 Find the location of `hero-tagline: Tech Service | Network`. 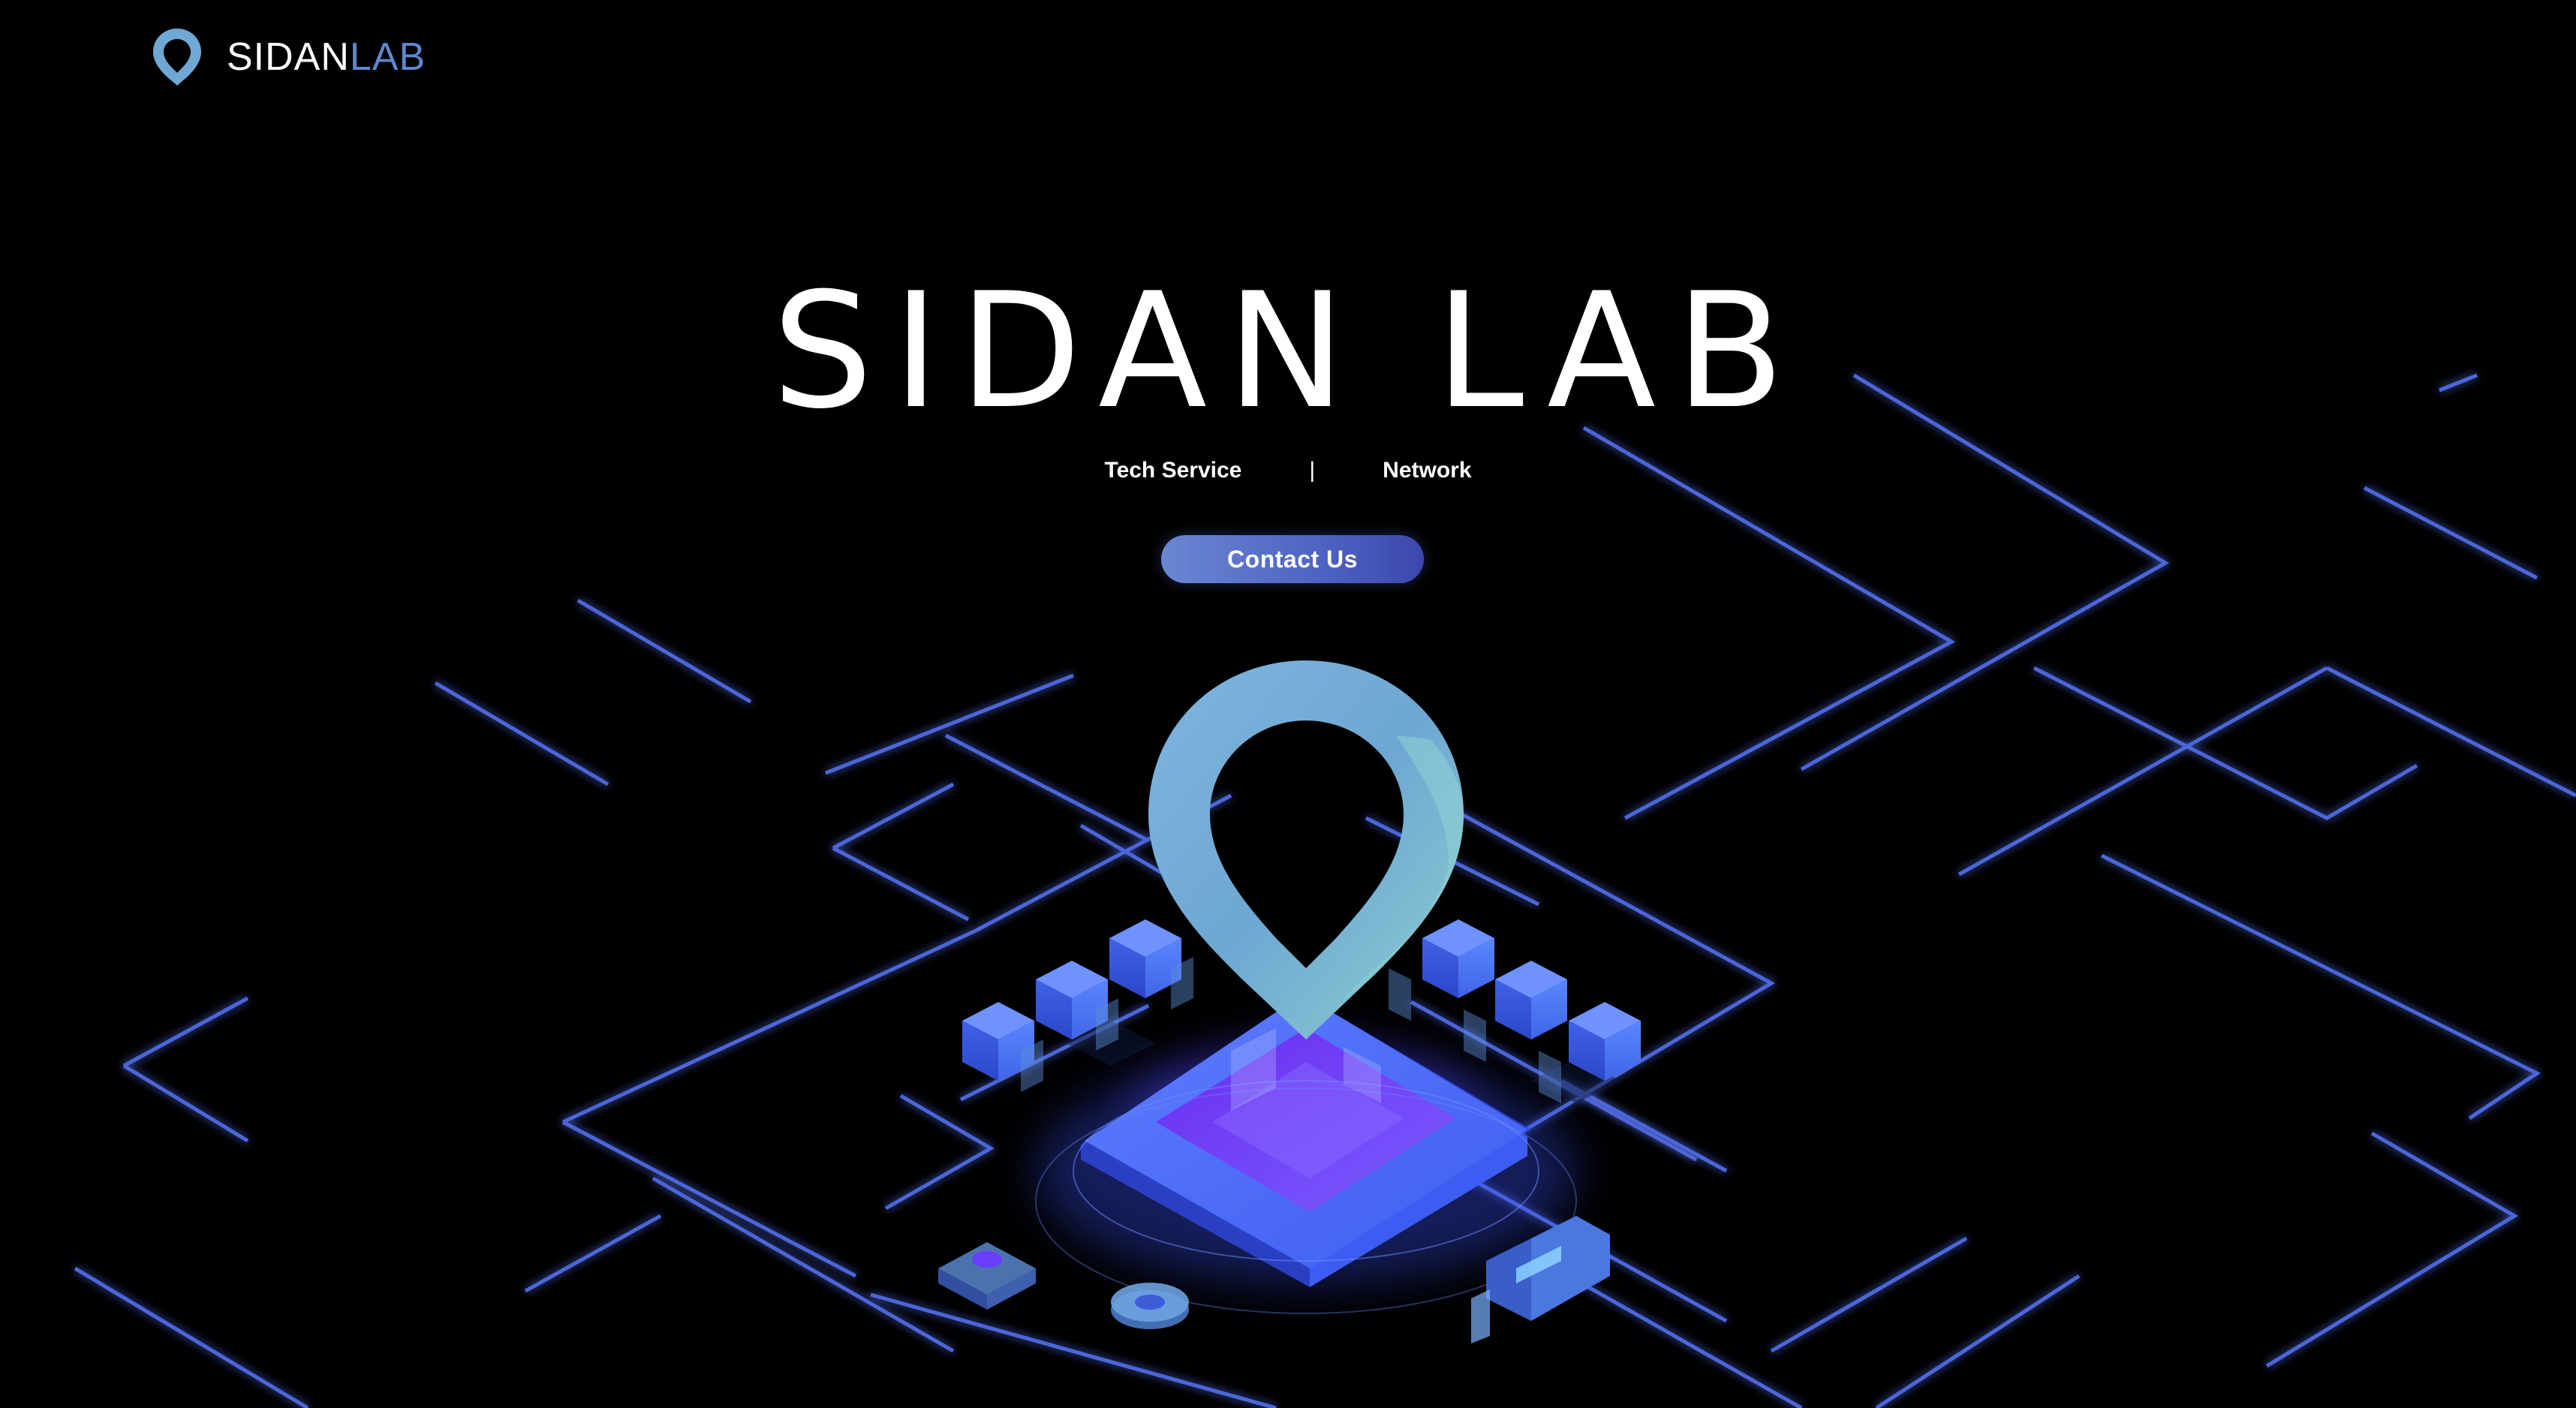

hero-tagline: Tech Service | Network is located at coordinates (1288, 470).